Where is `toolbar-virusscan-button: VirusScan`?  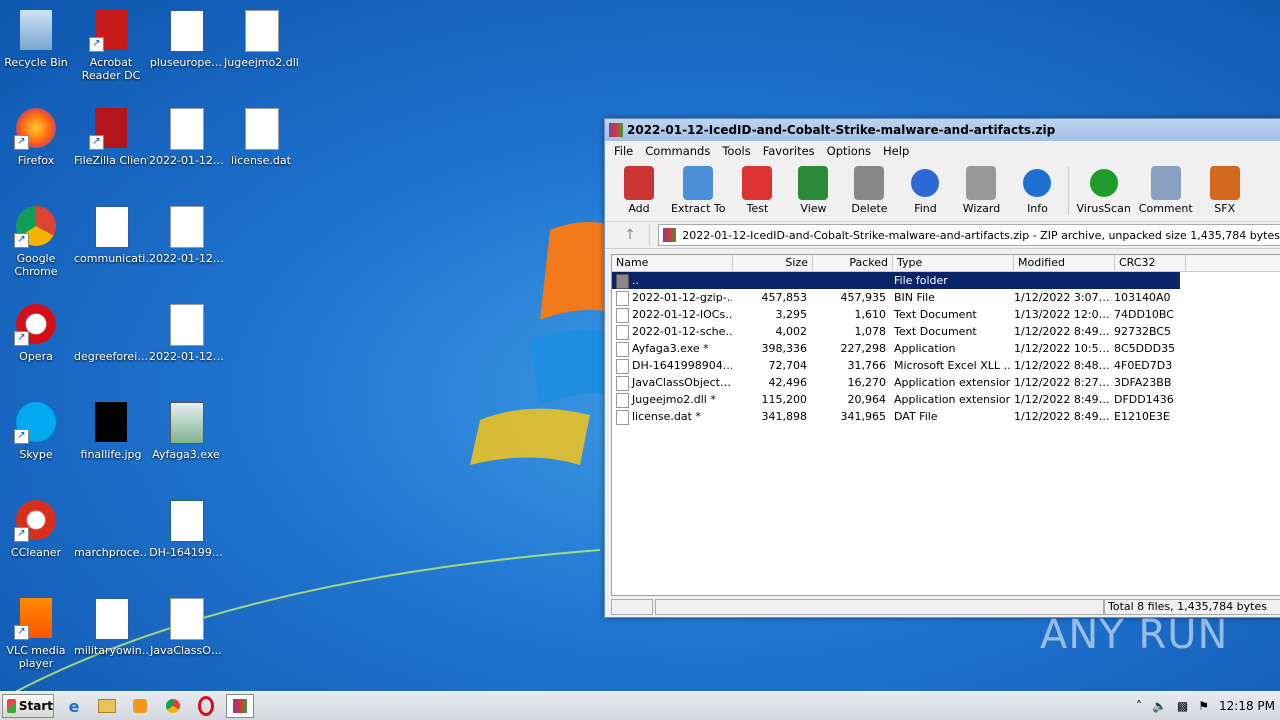 toolbar-virusscan-button: VirusScan is located at coordinates (1103, 188).